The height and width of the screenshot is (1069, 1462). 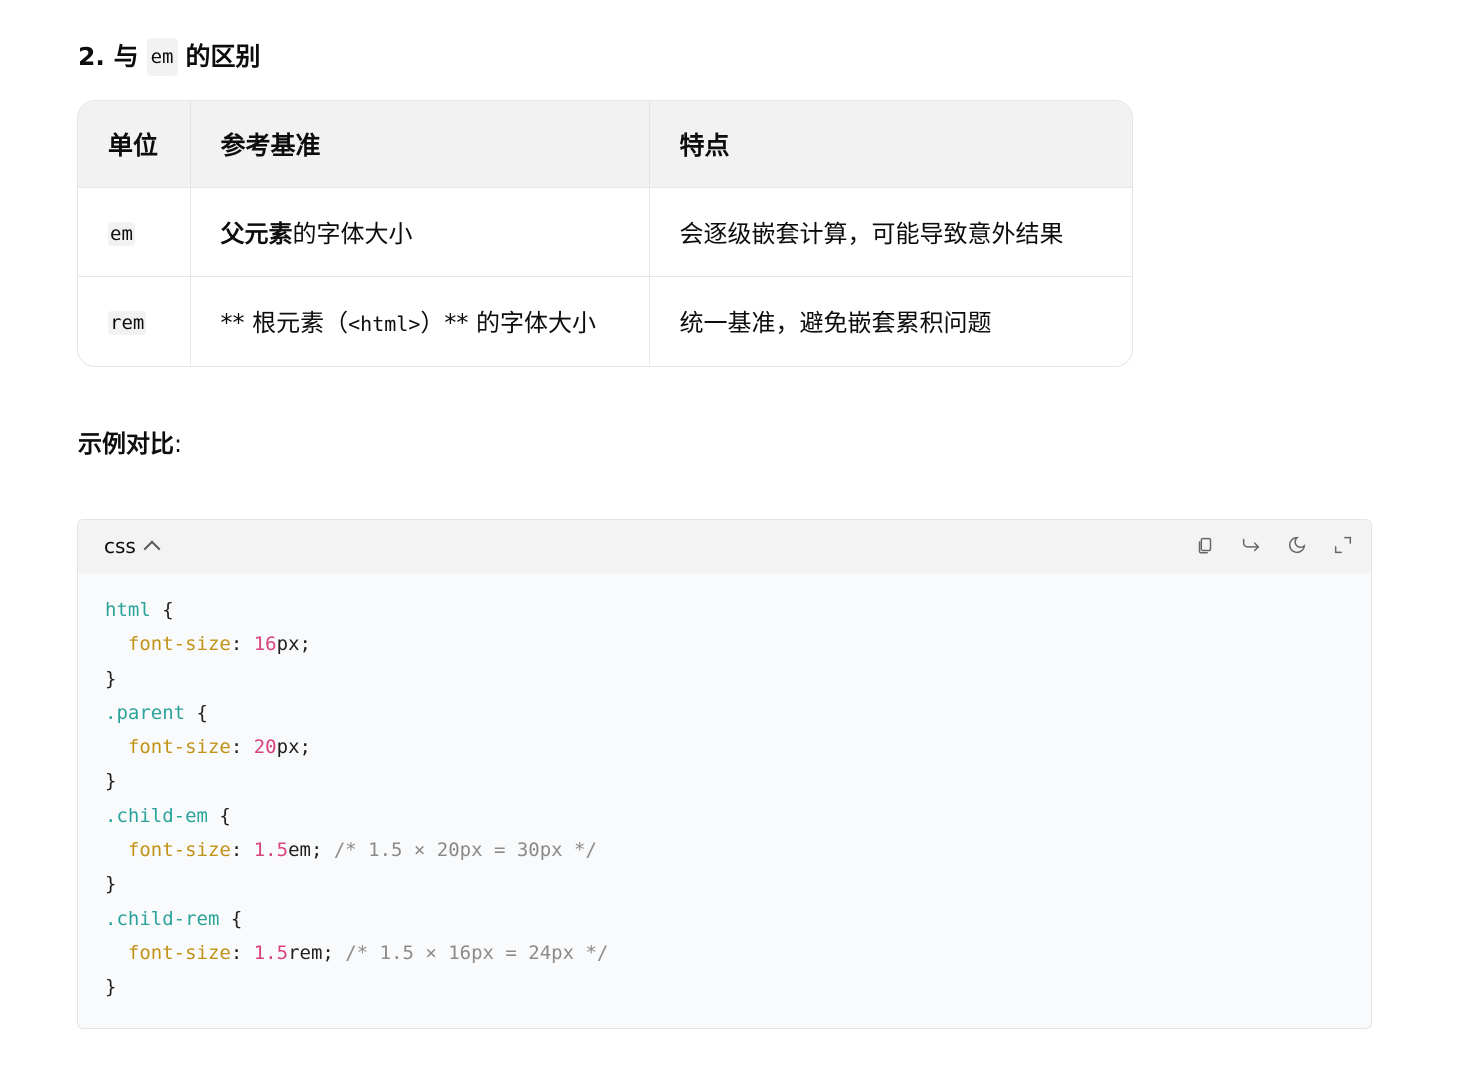 I want to click on unit-code: rem, so click(x=127, y=322).